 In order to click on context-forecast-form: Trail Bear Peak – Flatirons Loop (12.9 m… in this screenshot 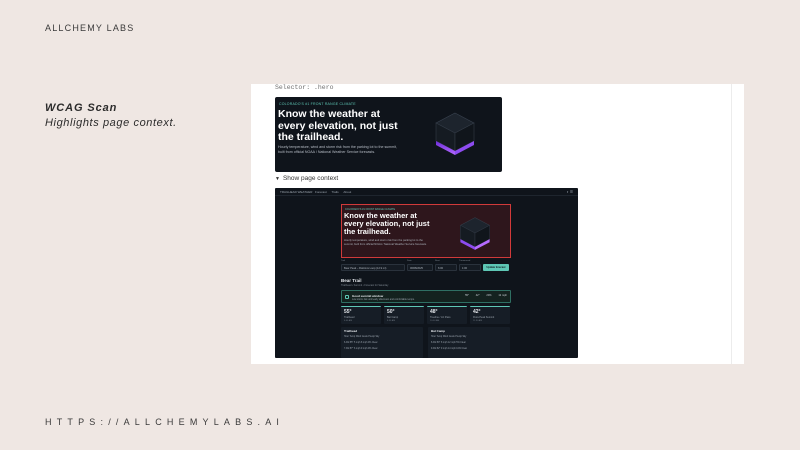, I will do `click(426, 266)`.